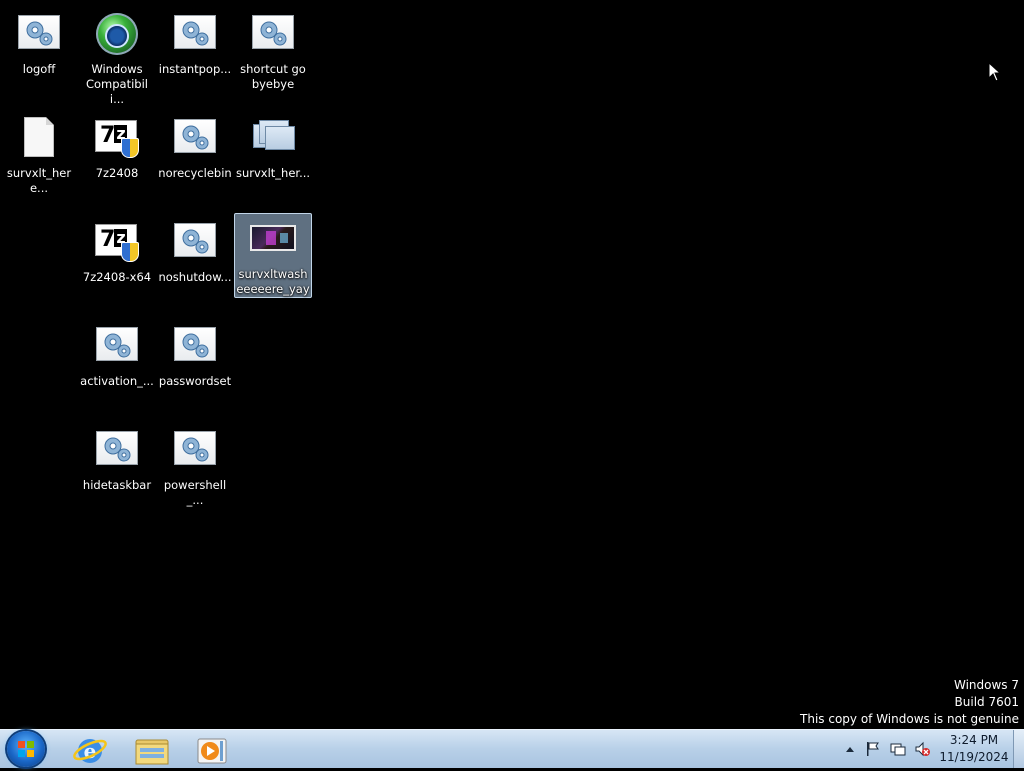 Image resolution: width=1024 pixels, height=771 pixels. Describe the element at coordinates (986, 702) in the screenshot. I see `watermark-build: Build 7601` at that location.